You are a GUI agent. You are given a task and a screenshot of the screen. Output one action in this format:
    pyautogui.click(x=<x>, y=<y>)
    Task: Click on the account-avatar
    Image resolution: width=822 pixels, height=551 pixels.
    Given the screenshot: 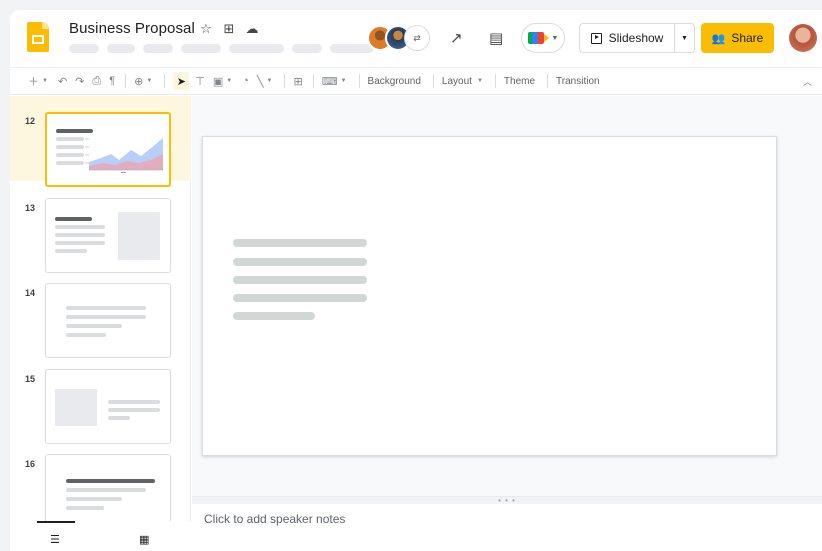 What is the action you would take?
    pyautogui.click(x=803, y=38)
    